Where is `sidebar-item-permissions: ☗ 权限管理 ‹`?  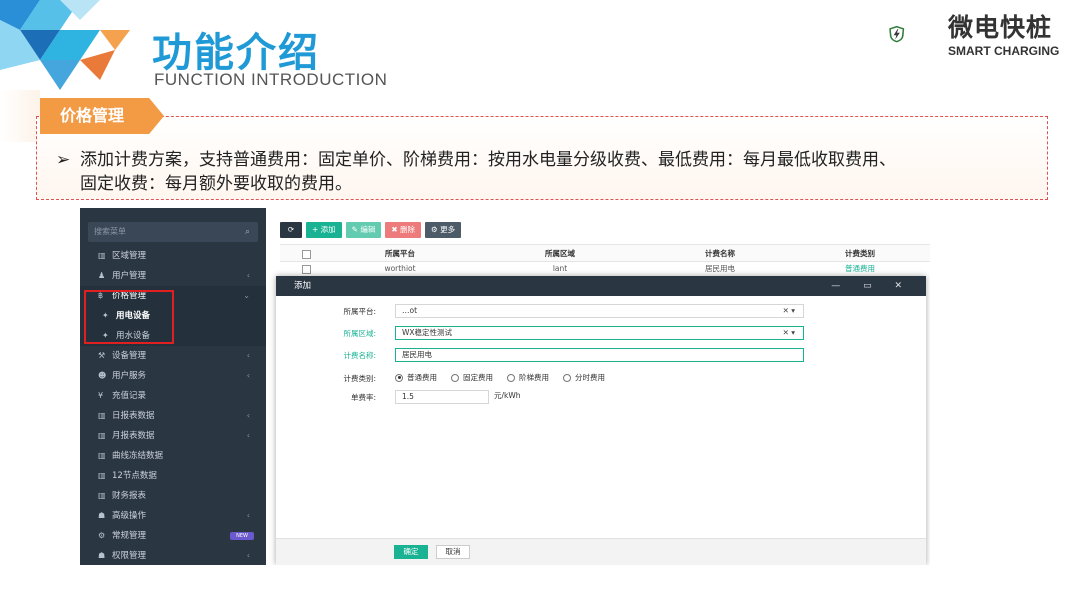 sidebar-item-permissions: ☗ 权限管理 ‹ is located at coordinates (173, 555).